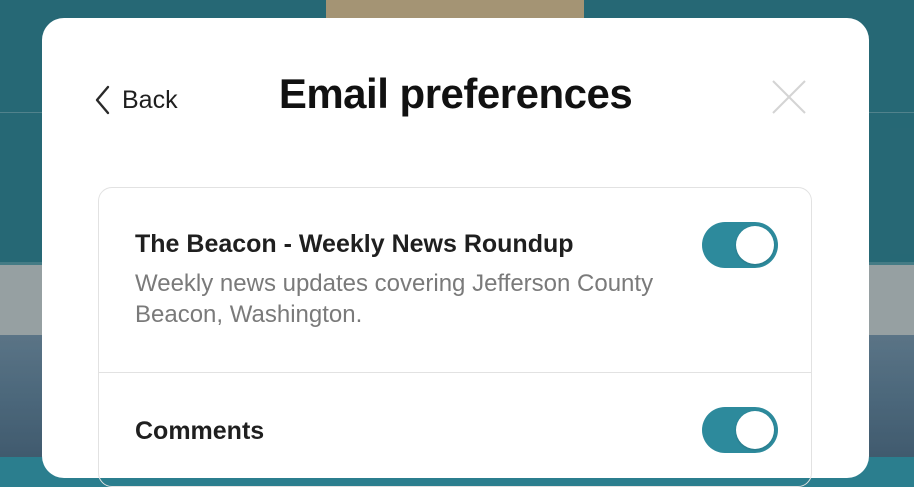 This screenshot has width=914, height=487. I want to click on dialog-title: Email preferences, so click(455, 93).